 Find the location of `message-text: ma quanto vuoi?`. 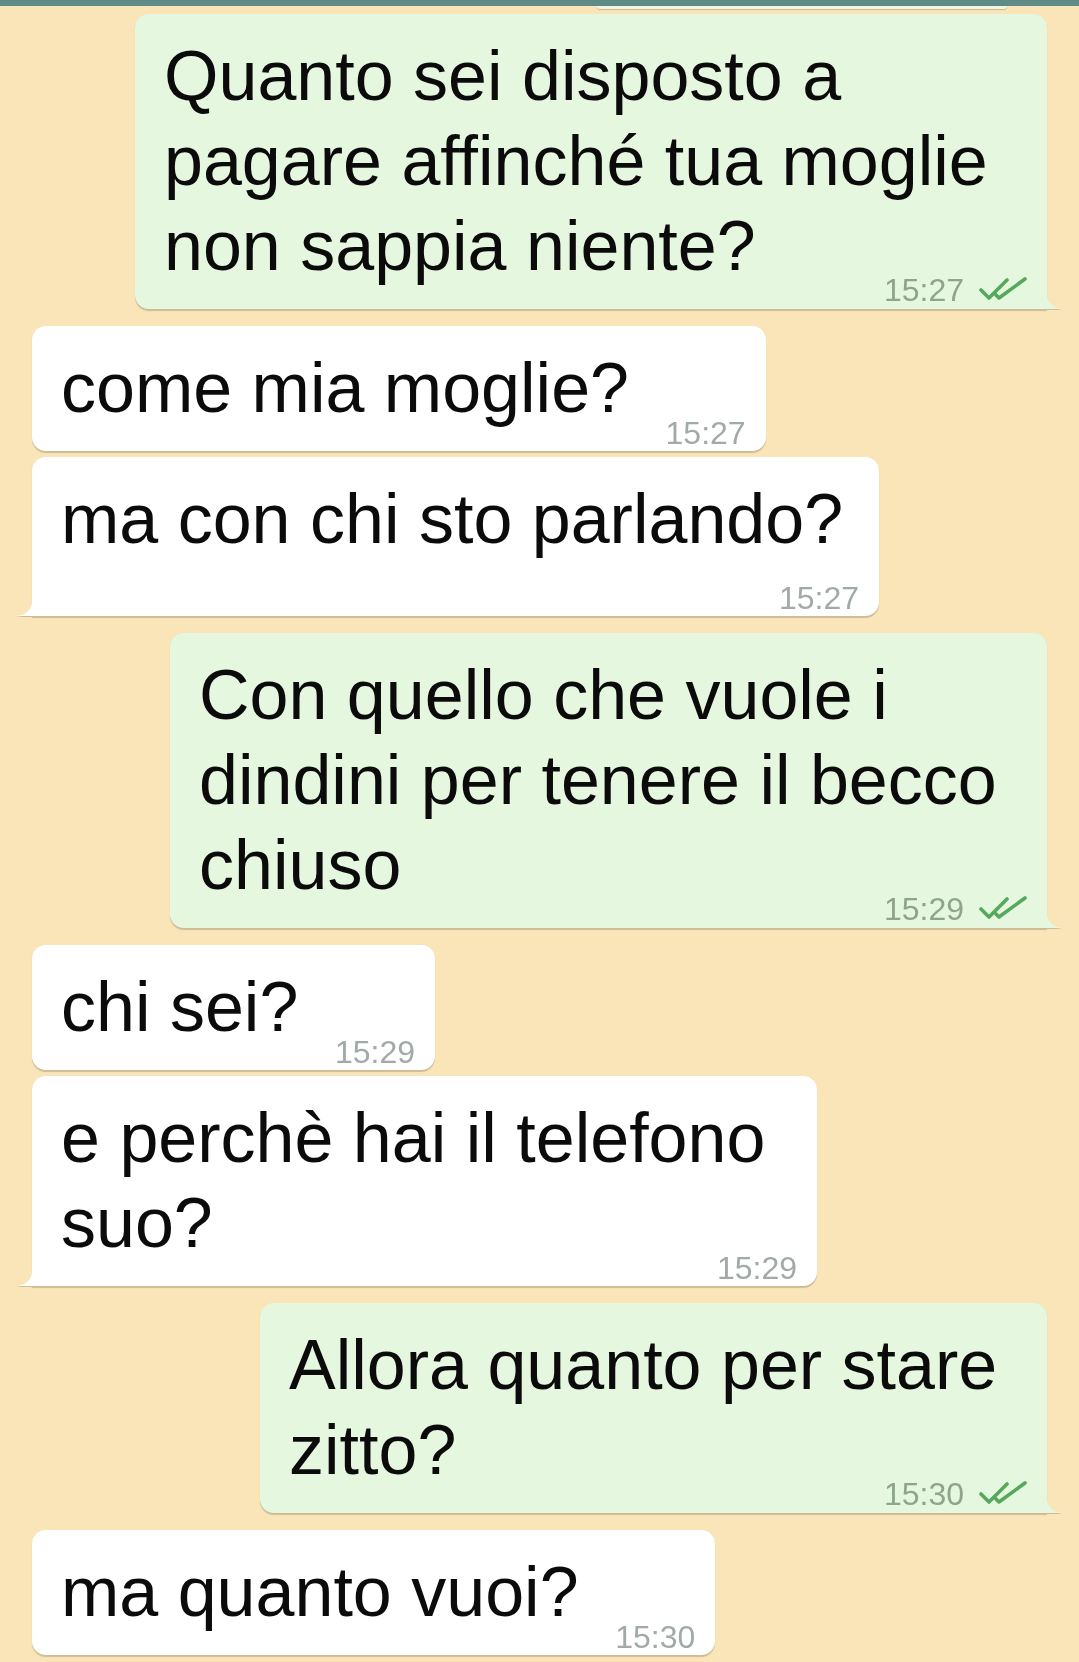

message-text: ma quanto vuoi? is located at coordinates (320, 1592).